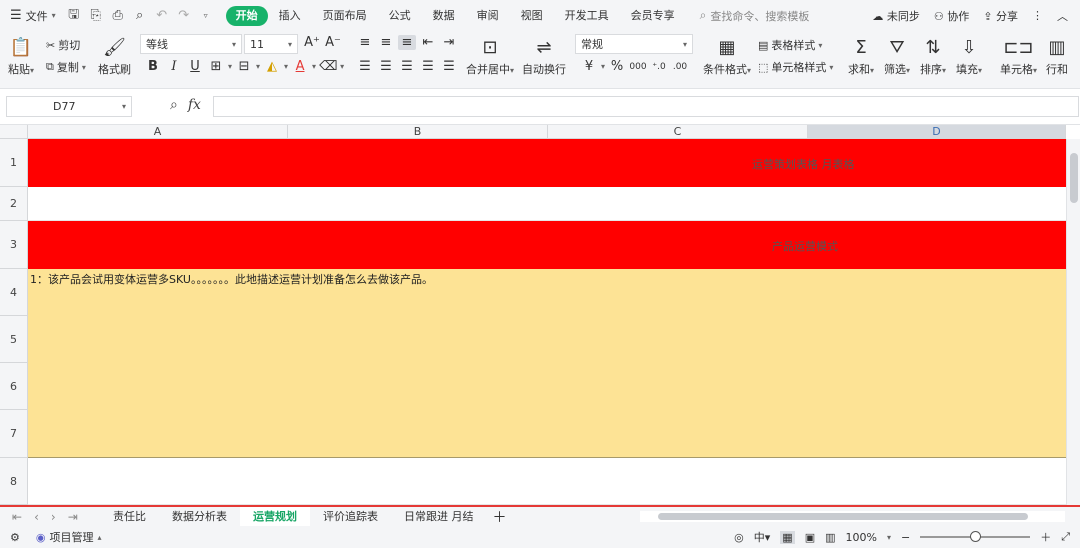 Image resolution: width=1080 pixels, height=548 pixels. I want to click on tab-member: 会员专享, so click(653, 16).